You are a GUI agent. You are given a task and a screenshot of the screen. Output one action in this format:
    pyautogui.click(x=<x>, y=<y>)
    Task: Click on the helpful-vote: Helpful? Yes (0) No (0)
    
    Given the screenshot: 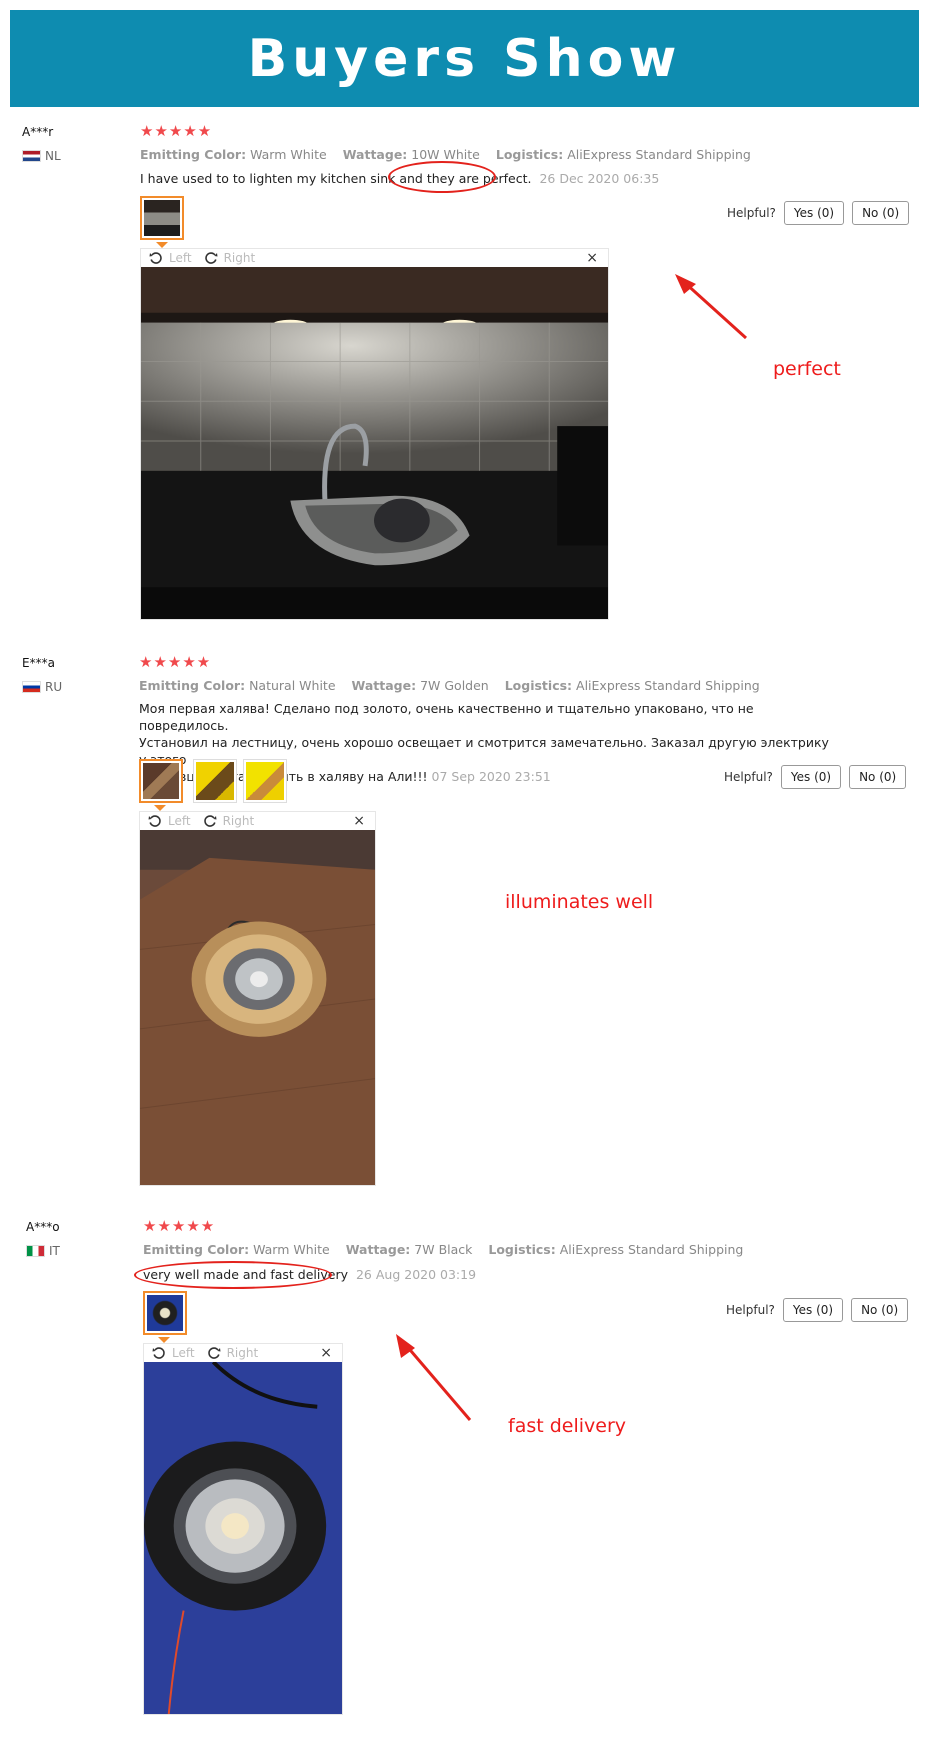 What is the action you would take?
    pyautogui.click(x=817, y=1310)
    